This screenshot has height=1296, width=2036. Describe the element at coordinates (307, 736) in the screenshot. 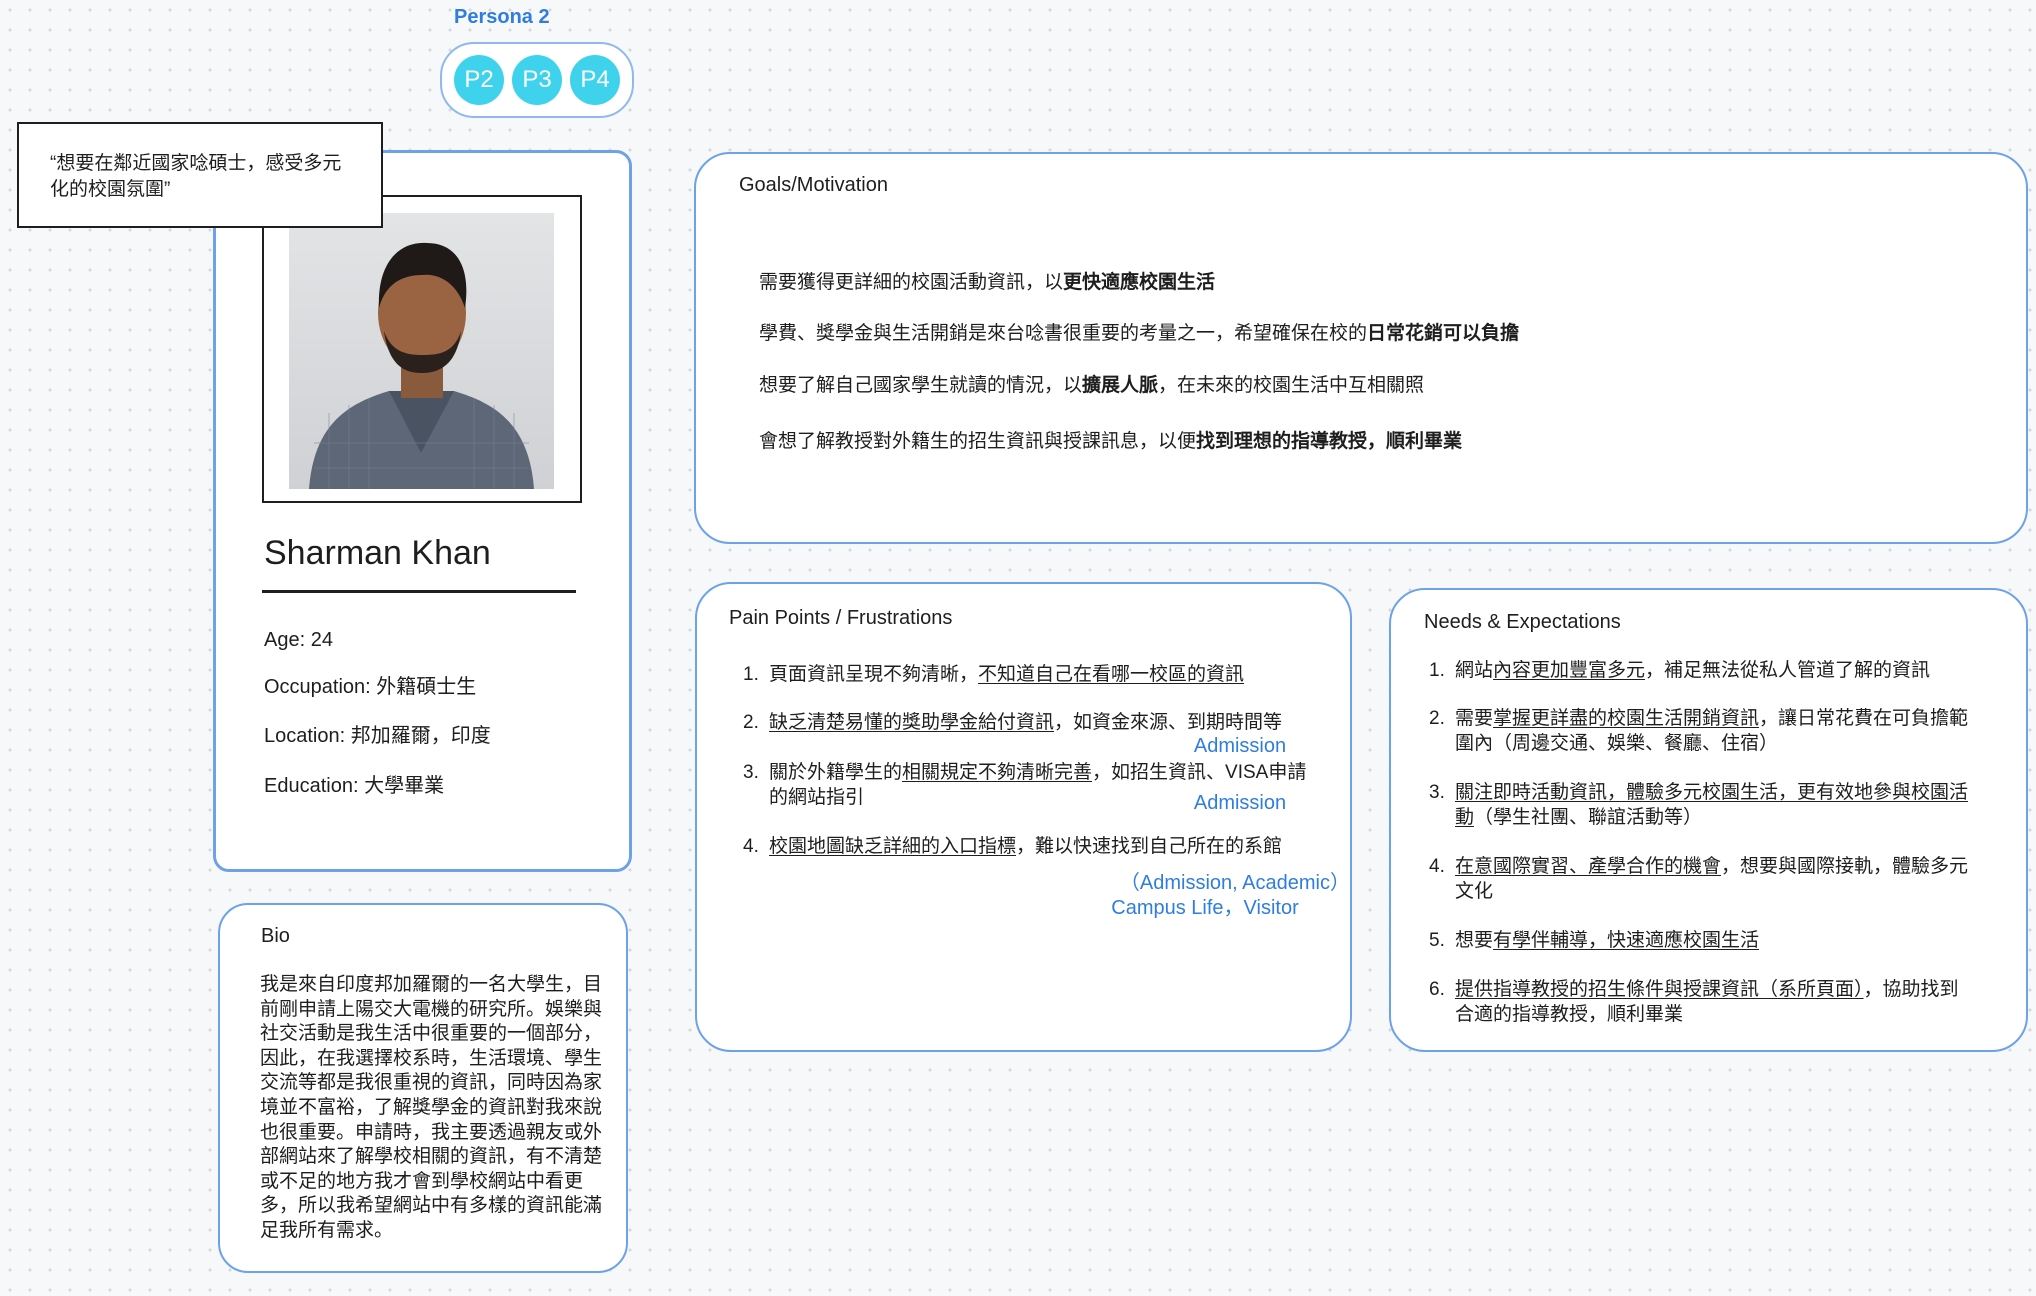

I see `location-label: Location:` at that location.